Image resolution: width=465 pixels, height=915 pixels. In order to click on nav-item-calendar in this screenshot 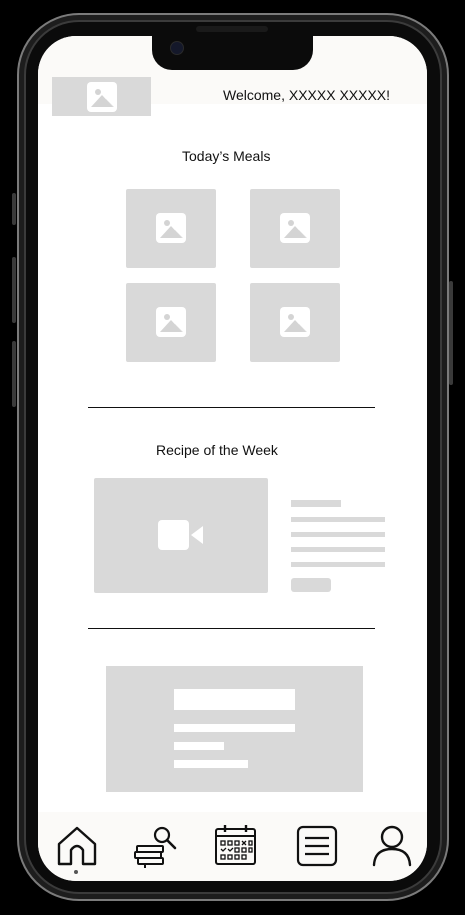, I will do `click(235, 846)`.